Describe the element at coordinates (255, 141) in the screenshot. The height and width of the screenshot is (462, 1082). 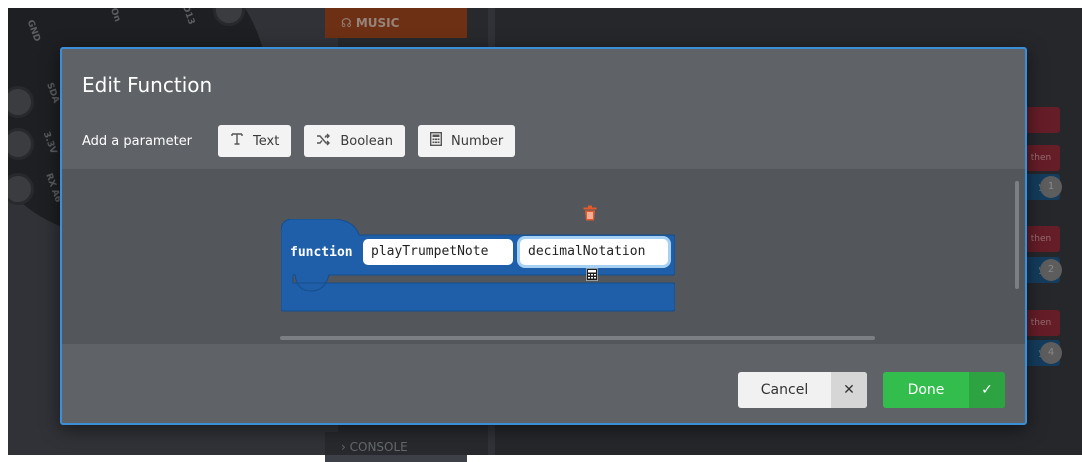
I see `add-text-parameter-button: Text` at that location.